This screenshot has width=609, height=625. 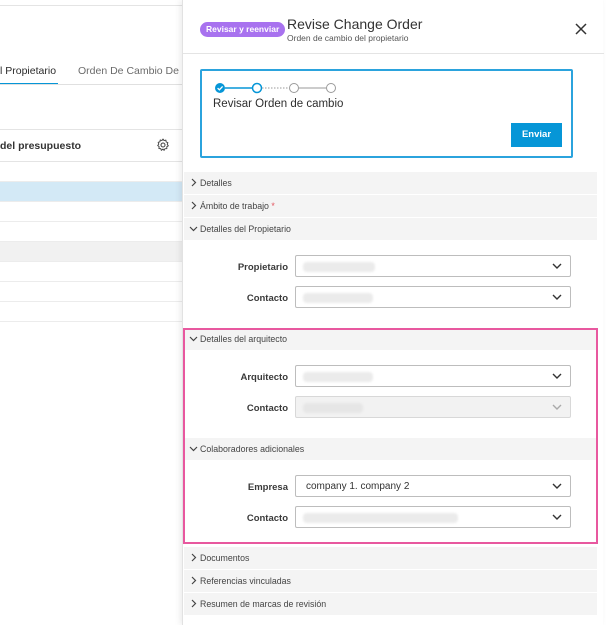 What do you see at coordinates (100, 145) in the screenshot?
I see `table-header: del presupuesto` at bounding box center [100, 145].